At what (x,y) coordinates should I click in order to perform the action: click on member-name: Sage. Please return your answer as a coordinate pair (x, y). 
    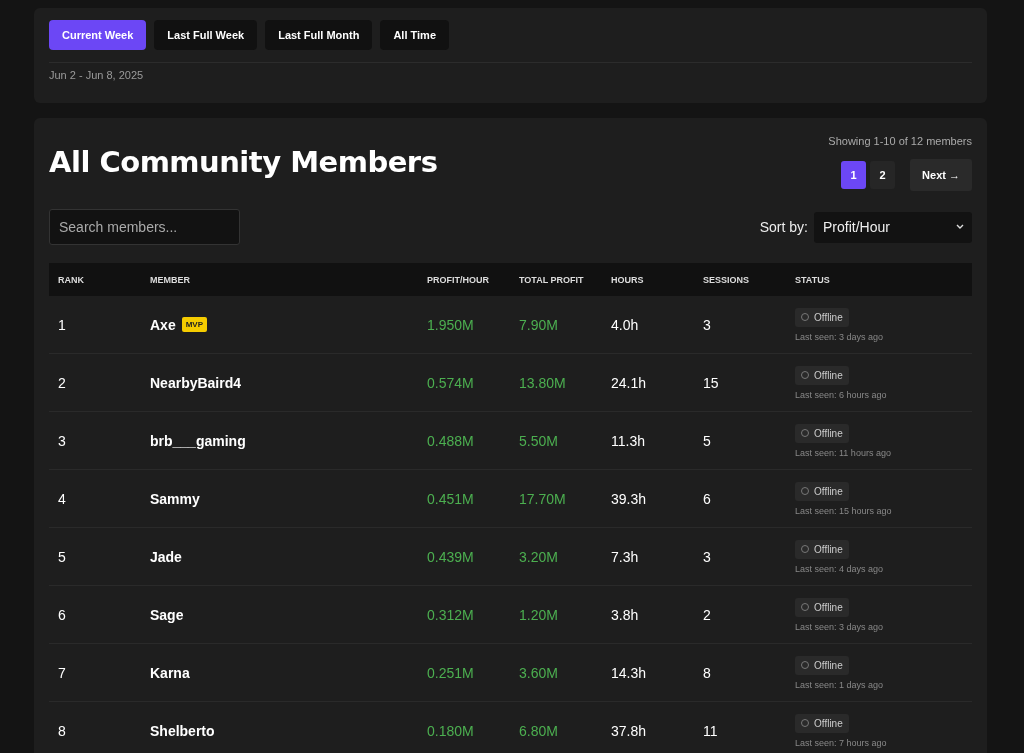
    Looking at the image, I should click on (167, 614).